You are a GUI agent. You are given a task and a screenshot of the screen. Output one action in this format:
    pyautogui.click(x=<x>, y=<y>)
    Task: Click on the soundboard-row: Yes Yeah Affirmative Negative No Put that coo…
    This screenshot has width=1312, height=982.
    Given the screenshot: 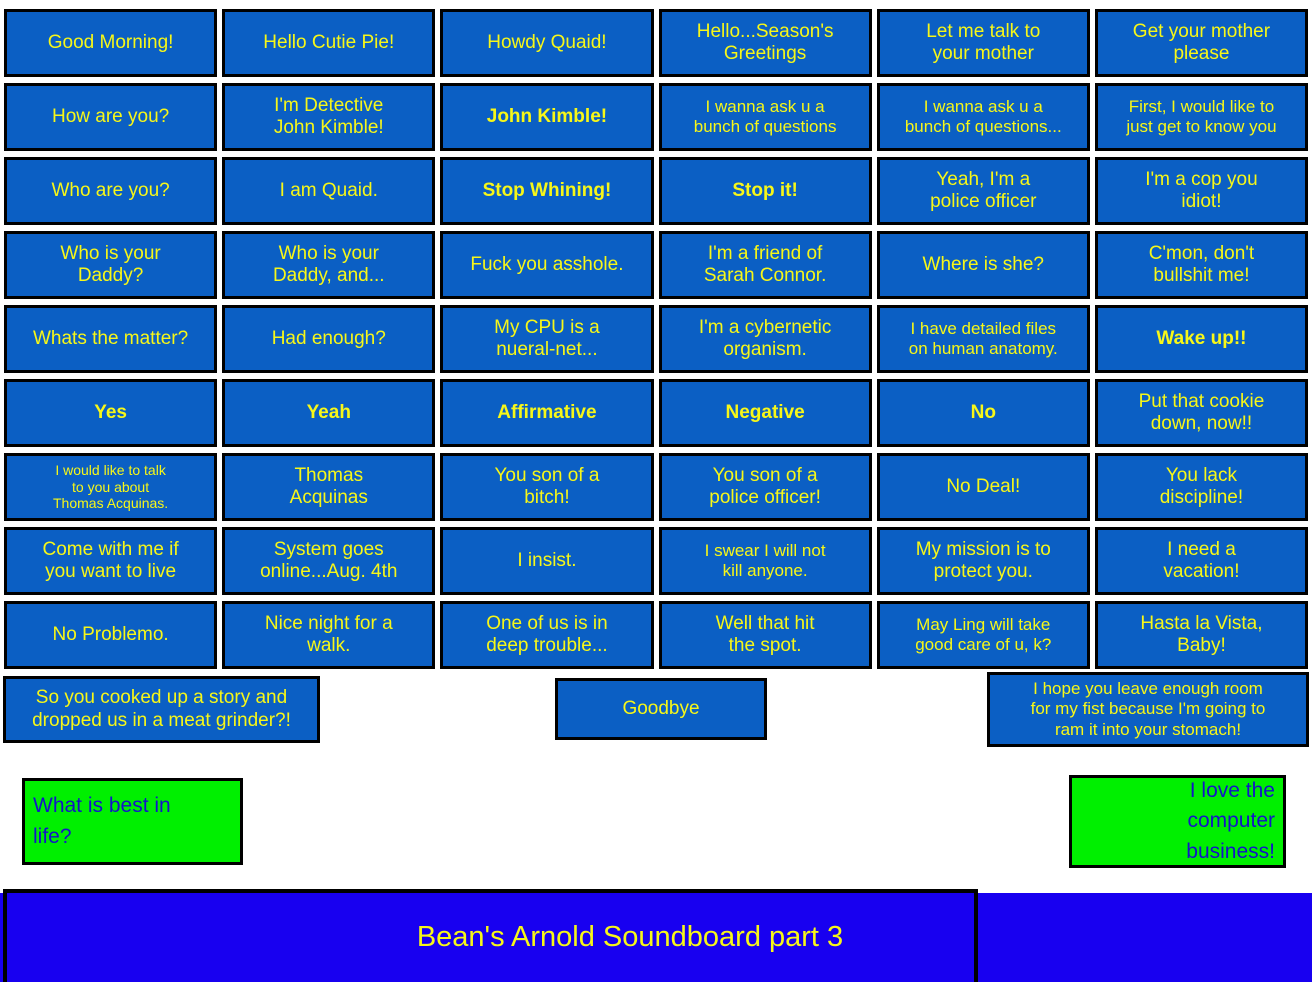 What is the action you would take?
    pyautogui.click(x=656, y=413)
    